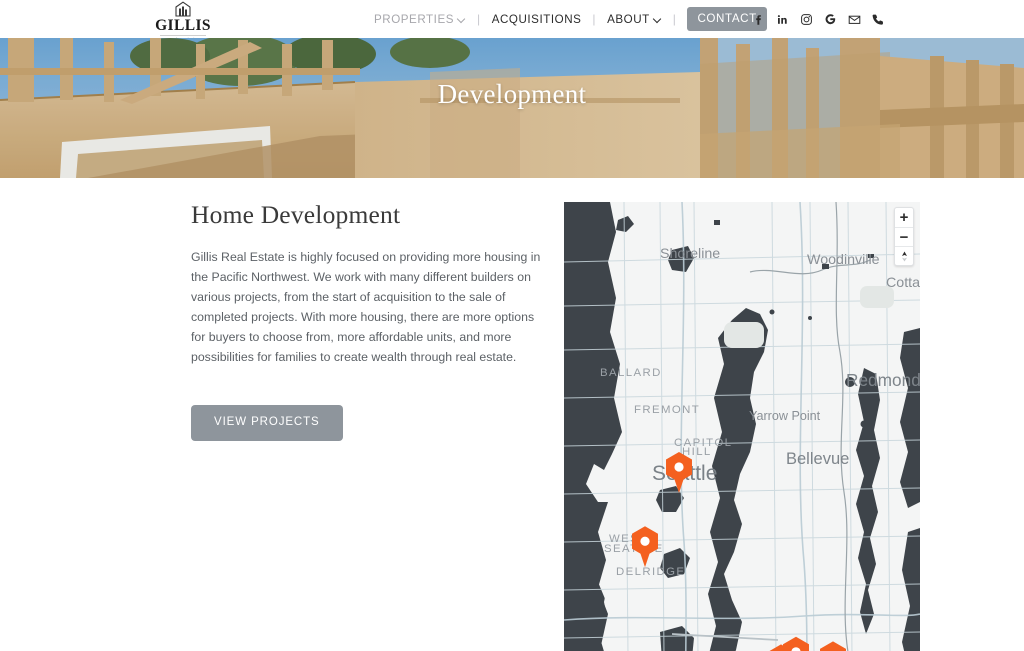 The width and height of the screenshot is (1024, 651). Describe the element at coordinates (883, 380) in the screenshot. I see `map-label: Redmond` at that location.